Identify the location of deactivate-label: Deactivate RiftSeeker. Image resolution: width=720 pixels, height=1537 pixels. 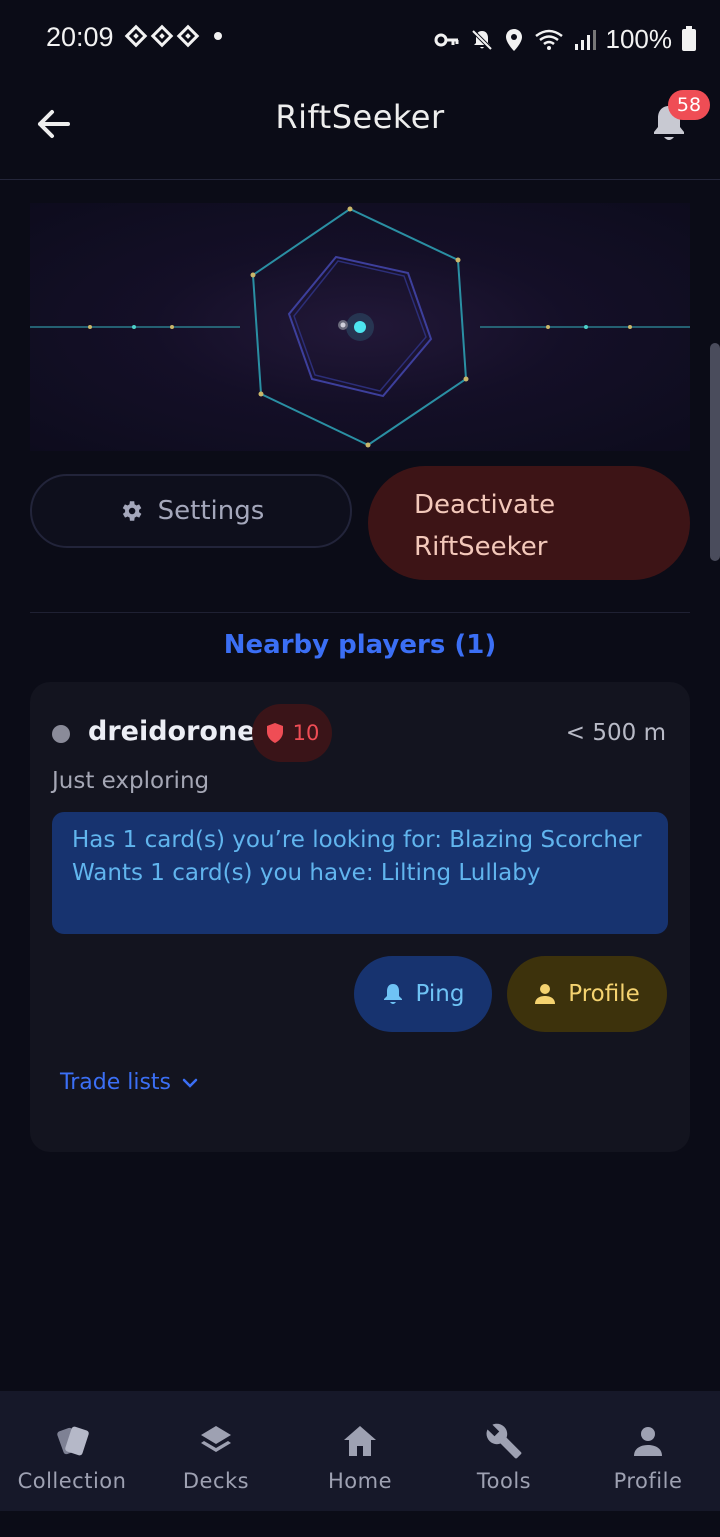
(485, 526).